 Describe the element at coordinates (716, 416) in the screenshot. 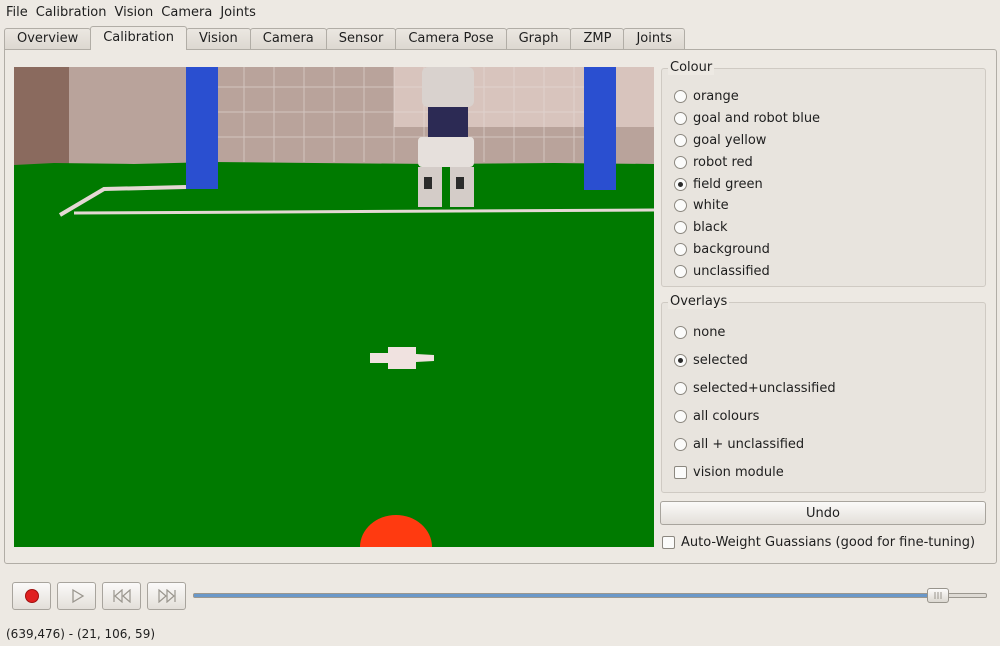

I see `radio-overlay-all-colours: all colours` at that location.